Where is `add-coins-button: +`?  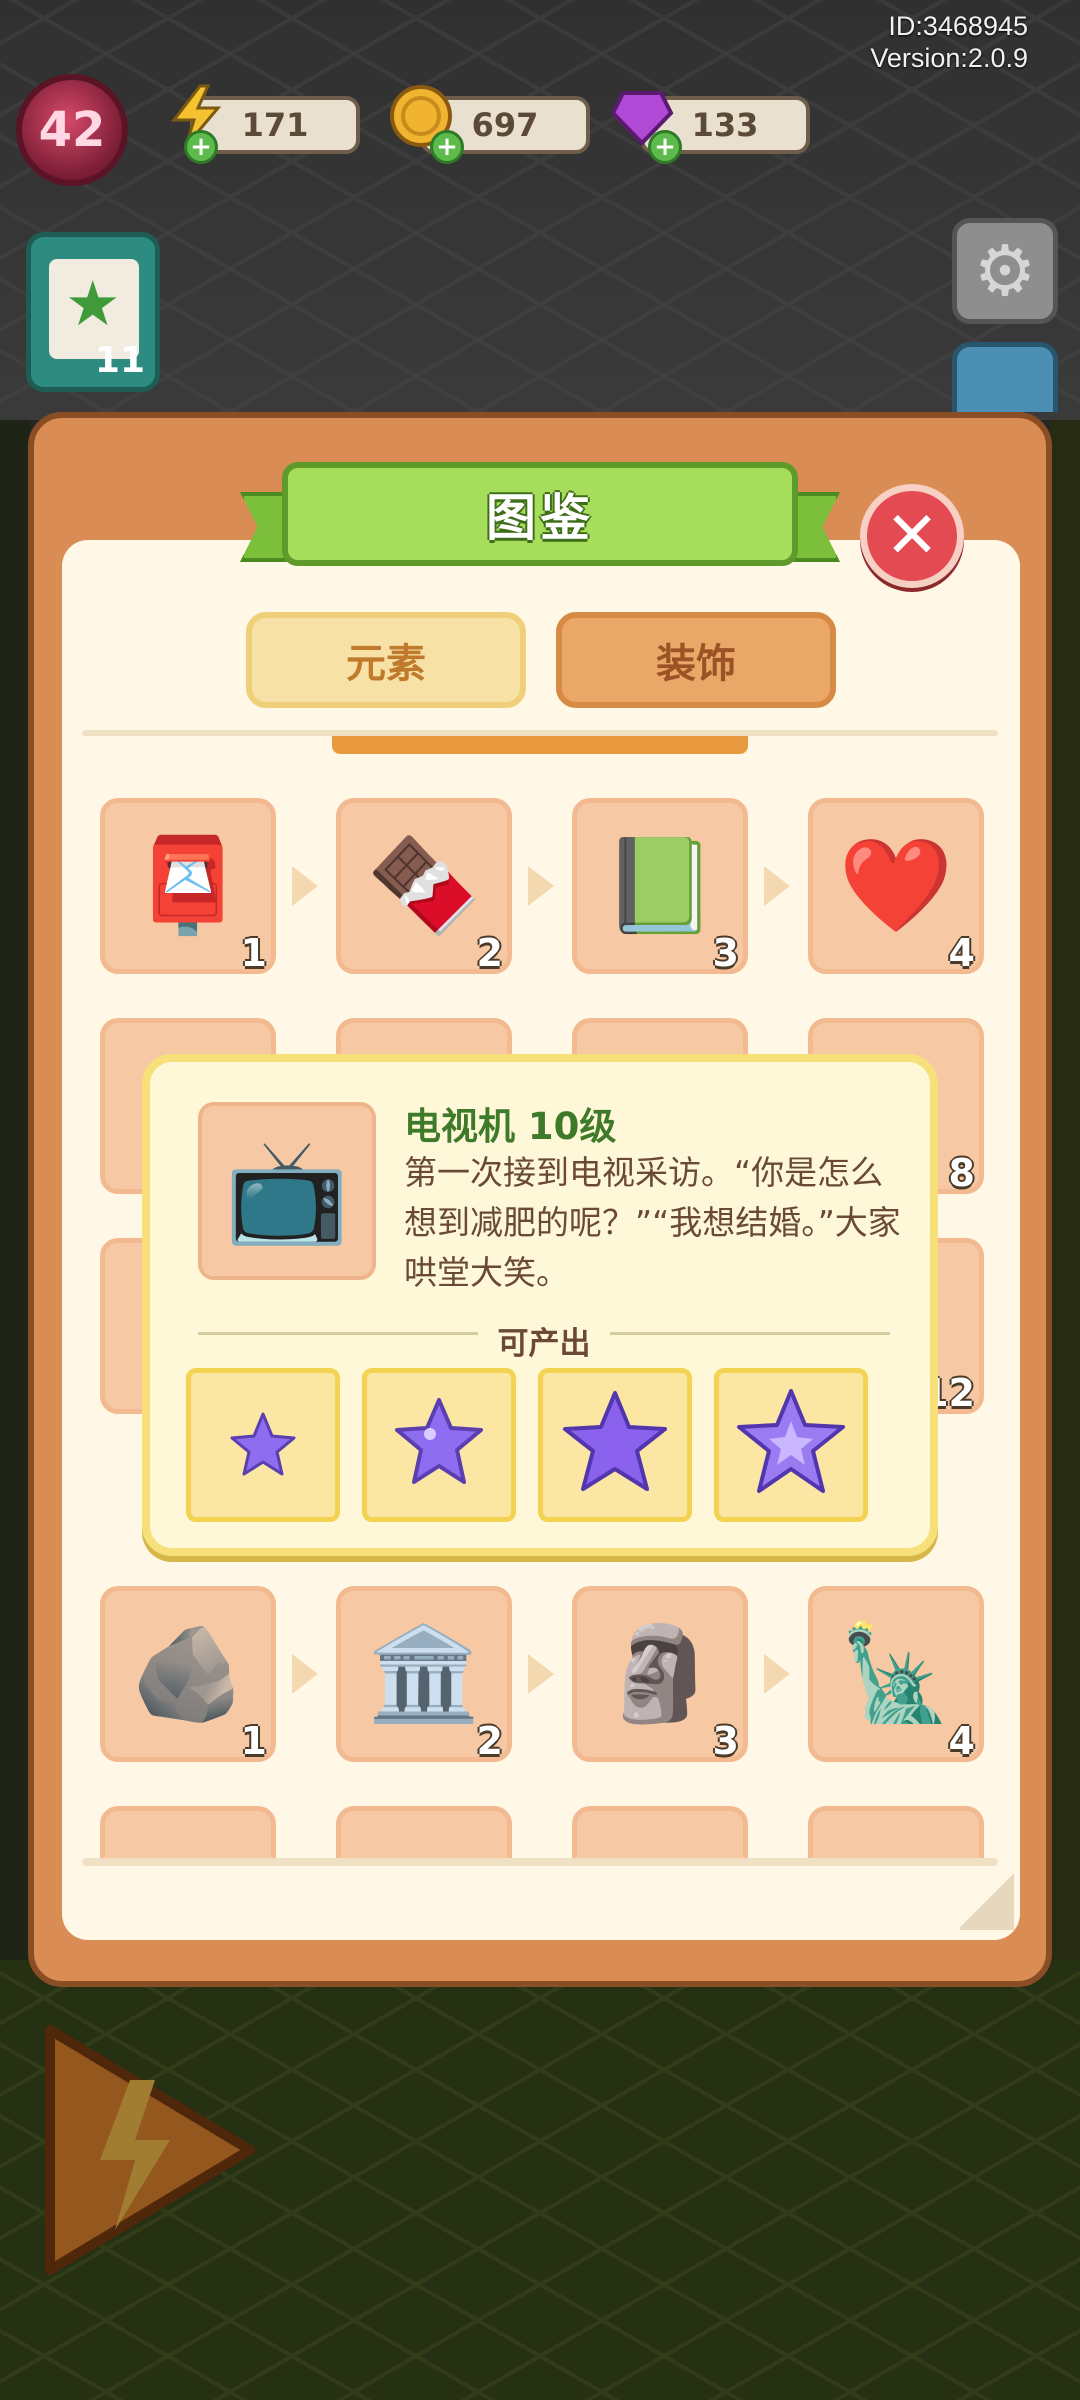
add-coins-button: + is located at coordinates (447, 147).